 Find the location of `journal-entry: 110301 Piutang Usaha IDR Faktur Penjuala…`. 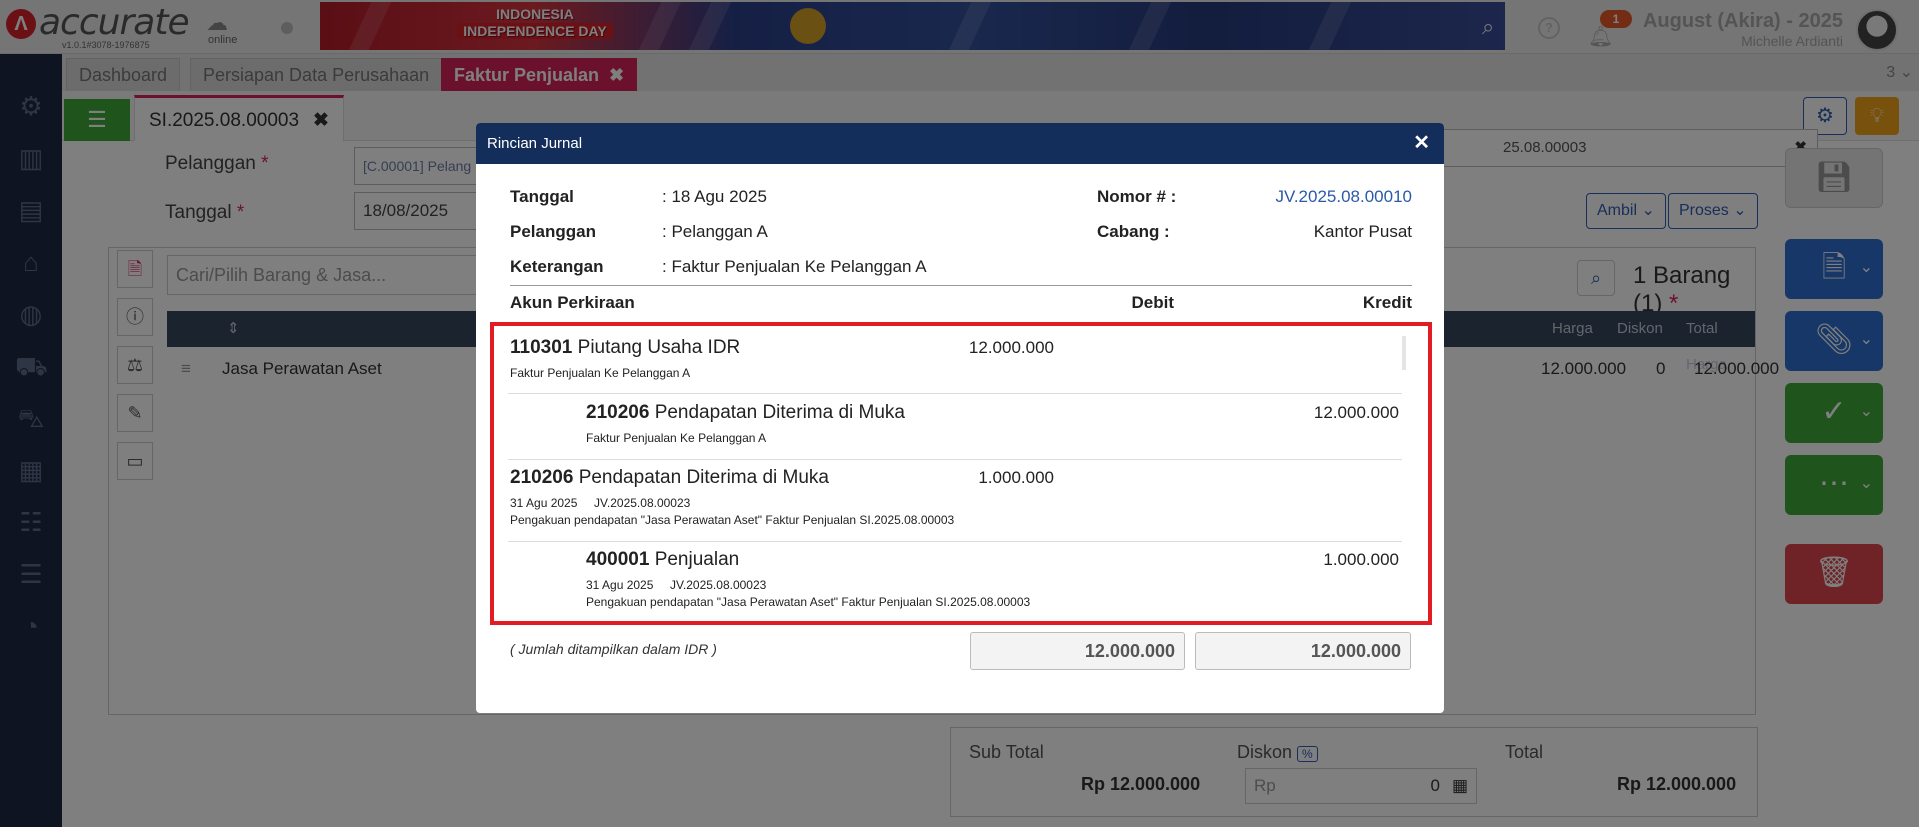

journal-entry: 110301 Piutang Usaha IDR Faktur Penjuala… is located at coordinates (955, 360).